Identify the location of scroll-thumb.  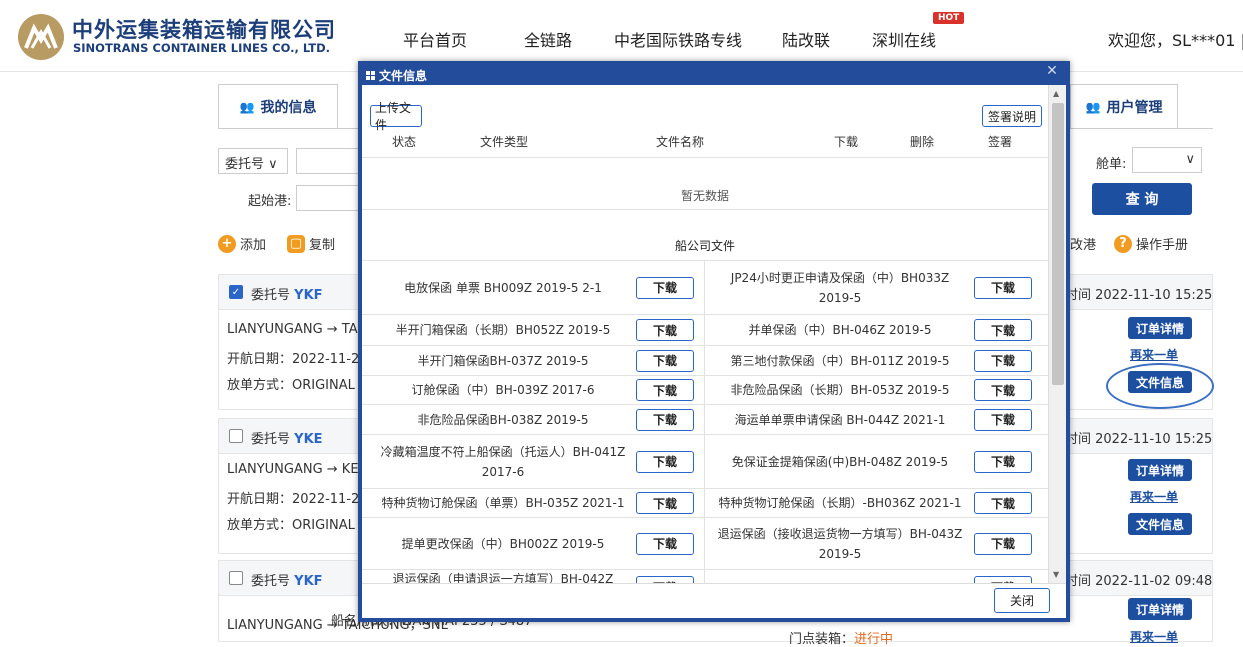
(1058, 244).